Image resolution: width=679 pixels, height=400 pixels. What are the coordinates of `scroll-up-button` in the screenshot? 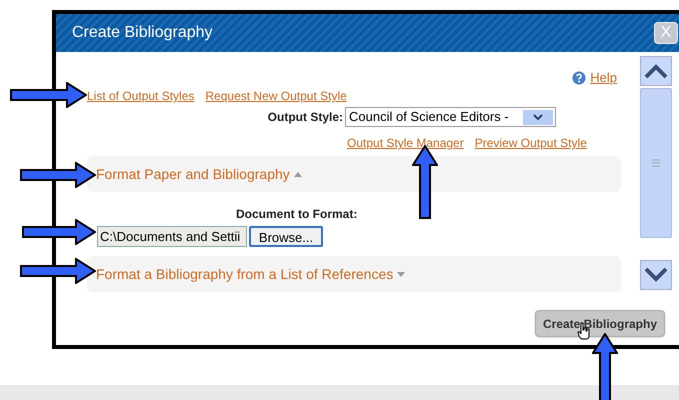 It's located at (656, 71).